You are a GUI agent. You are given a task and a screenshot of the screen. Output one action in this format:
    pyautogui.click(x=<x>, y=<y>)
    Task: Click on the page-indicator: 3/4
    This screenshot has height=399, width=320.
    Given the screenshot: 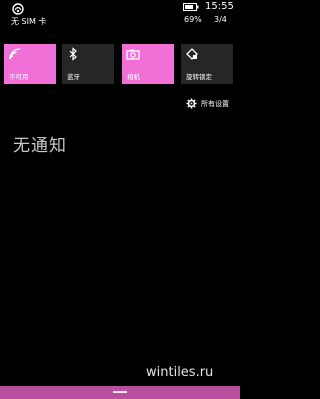 What is the action you would take?
    pyautogui.click(x=220, y=19)
    